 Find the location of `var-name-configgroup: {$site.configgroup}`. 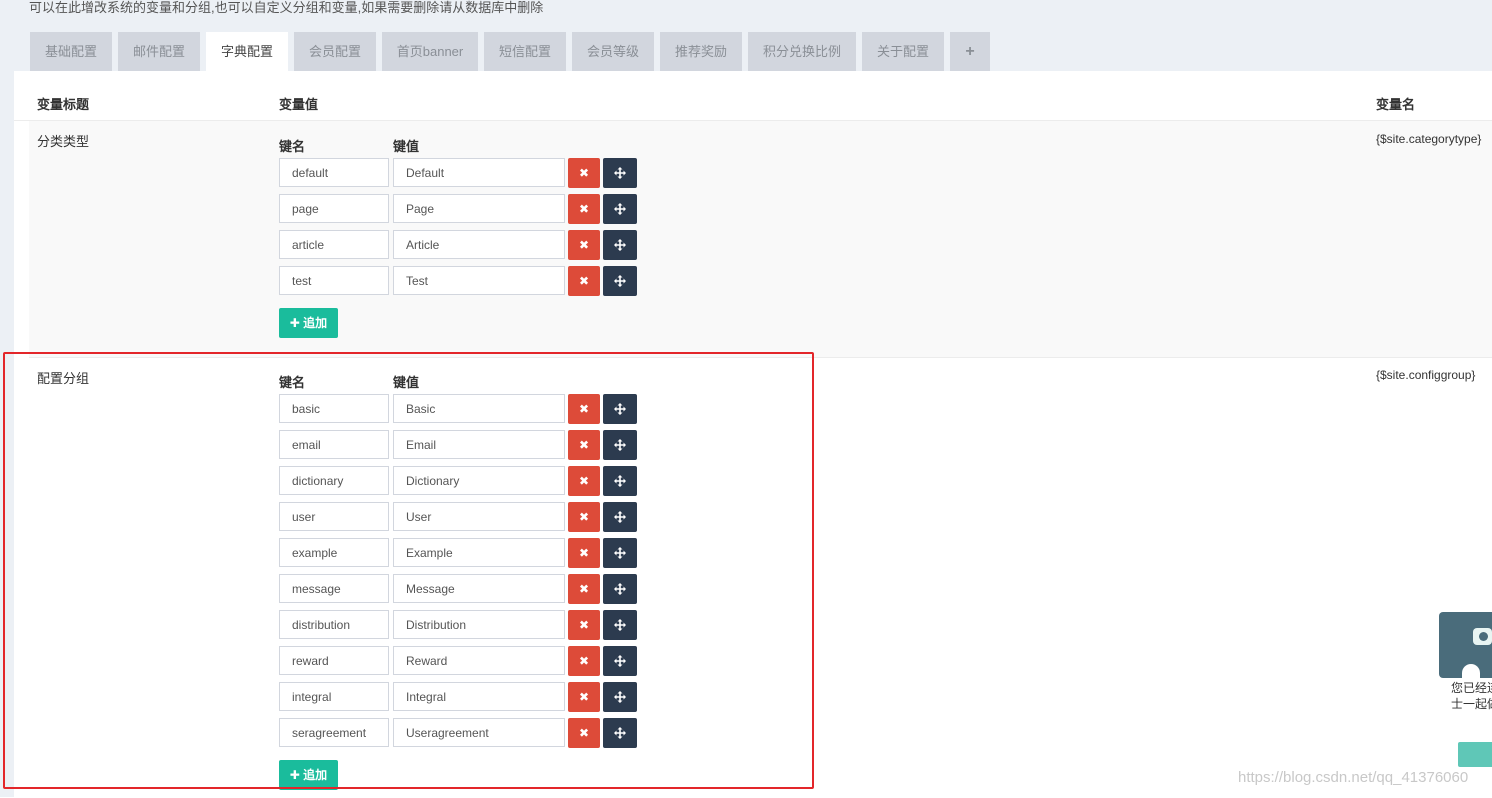

var-name-configgroup: {$site.configgroup} is located at coordinates (1426, 375).